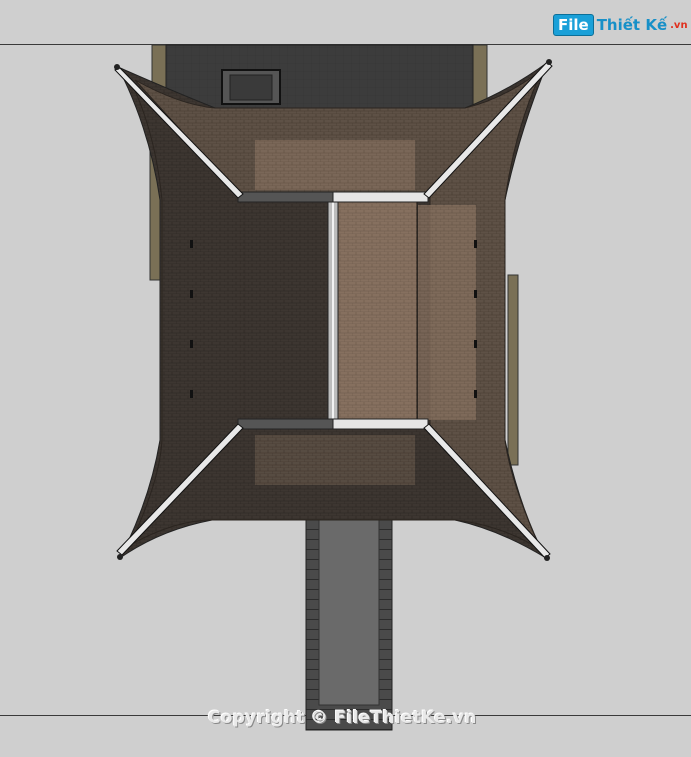 The height and width of the screenshot is (757, 691). What do you see at coordinates (251, 87) in the screenshot?
I see `altar-box-inner` at bounding box center [251, 87].